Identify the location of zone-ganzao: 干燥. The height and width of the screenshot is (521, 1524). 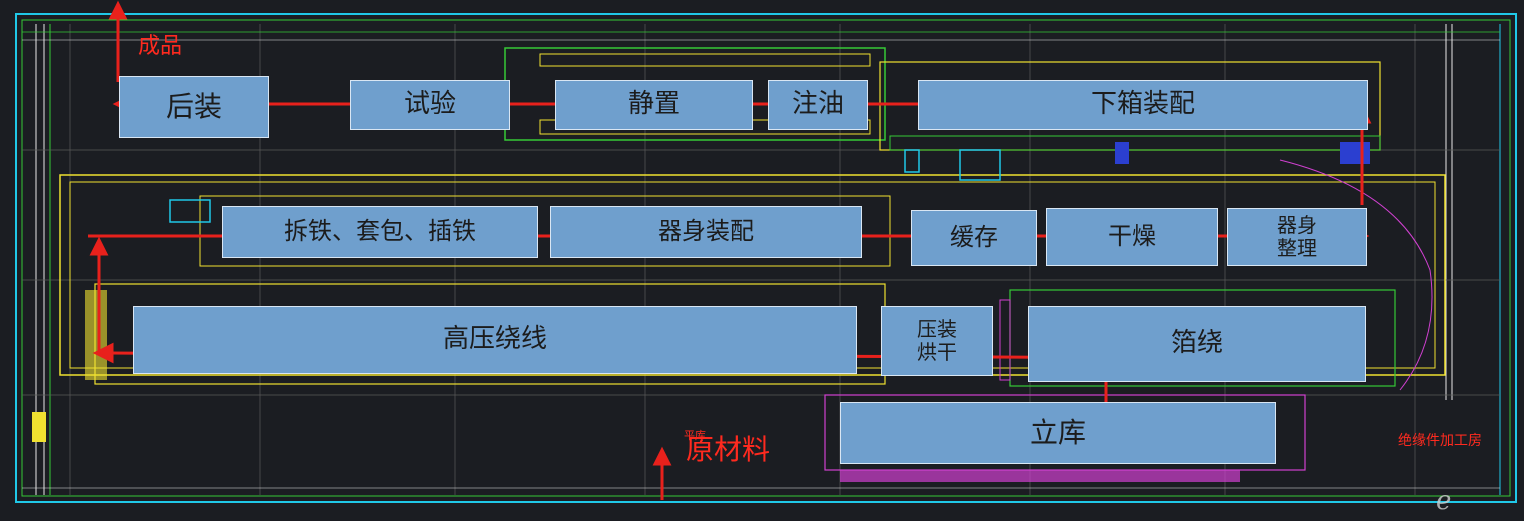
(1132, 237).